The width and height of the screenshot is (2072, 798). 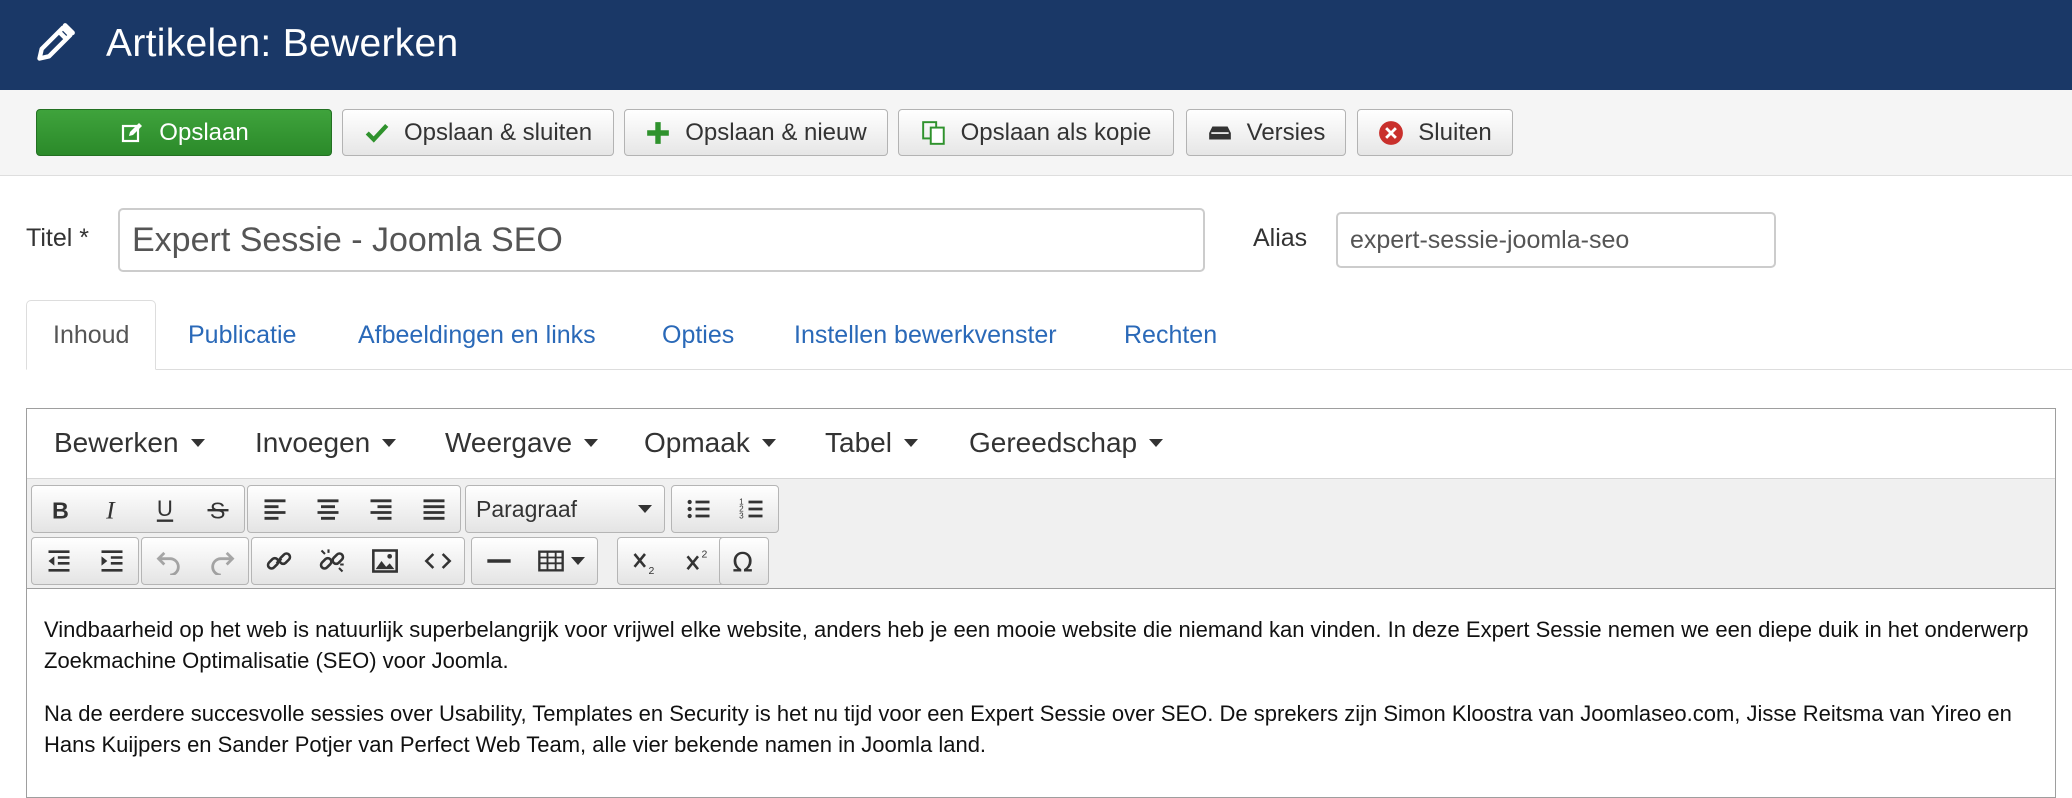 What do you see at coordinates (282, 43) in the screenshot?
I see `page-title: Artikelen: Bewerken` at bounding box center [282, 43].